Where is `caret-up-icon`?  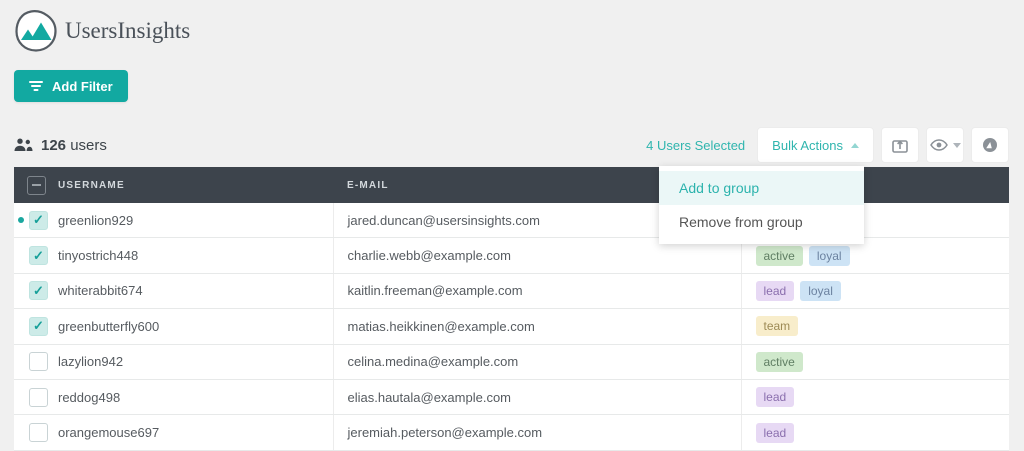
caret-up-icon is located at coordinates (855, 145).